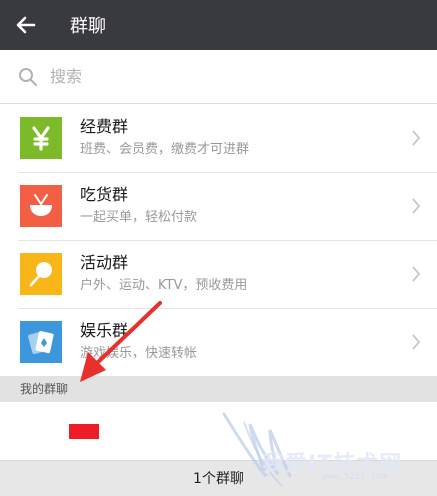 Image resolution: width=437 pixels, height=496 pixels. What do you see at coordinates (218, 206) in the screenshot?
I see `list-item-foodie-group: 吃货群 一起买单，轻松付款` at bounding box center [218, 206].